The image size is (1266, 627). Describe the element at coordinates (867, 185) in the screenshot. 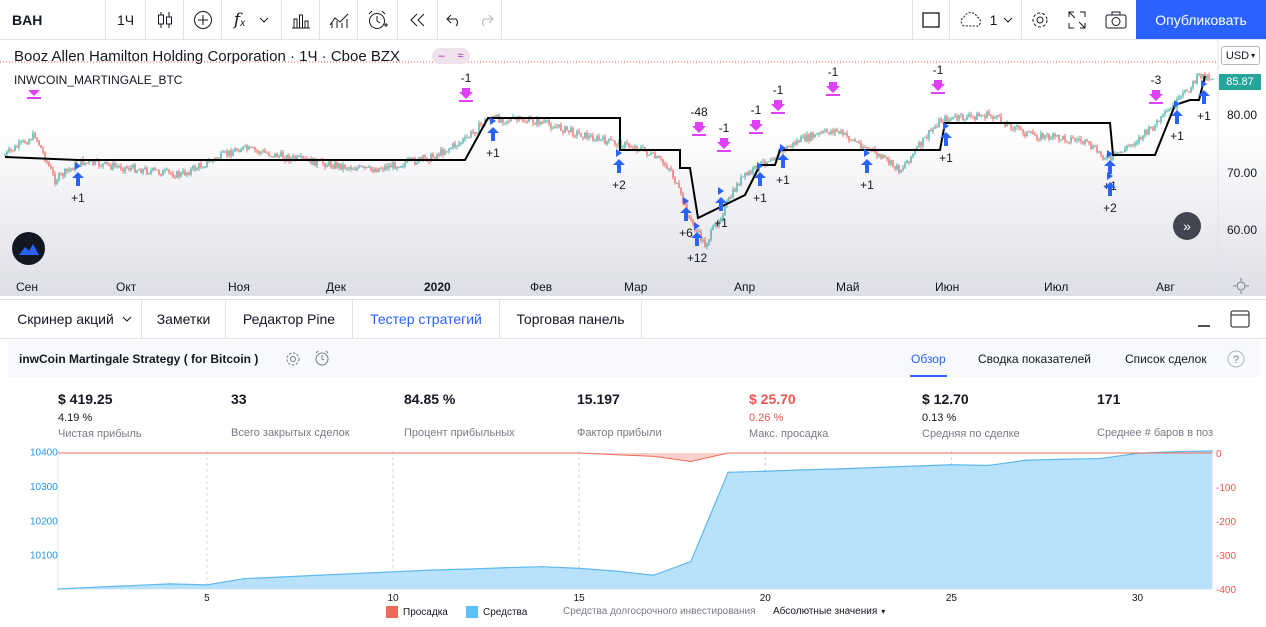

I see `trade-label: +1` at that location.